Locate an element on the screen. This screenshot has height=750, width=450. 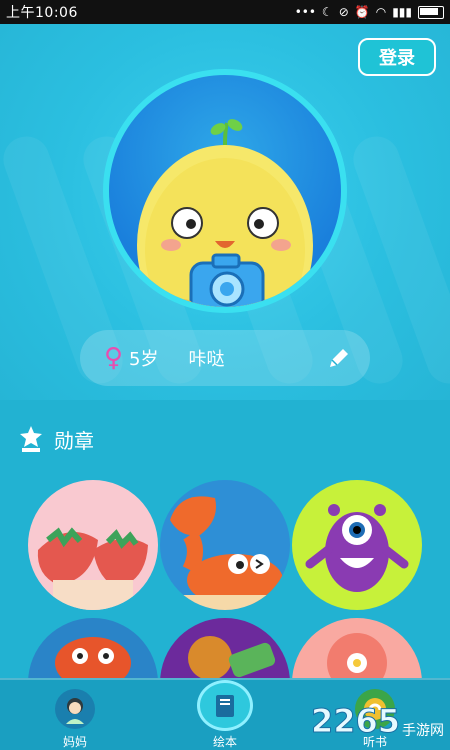
login-button: 登录 is located at coordinates (397, 57).